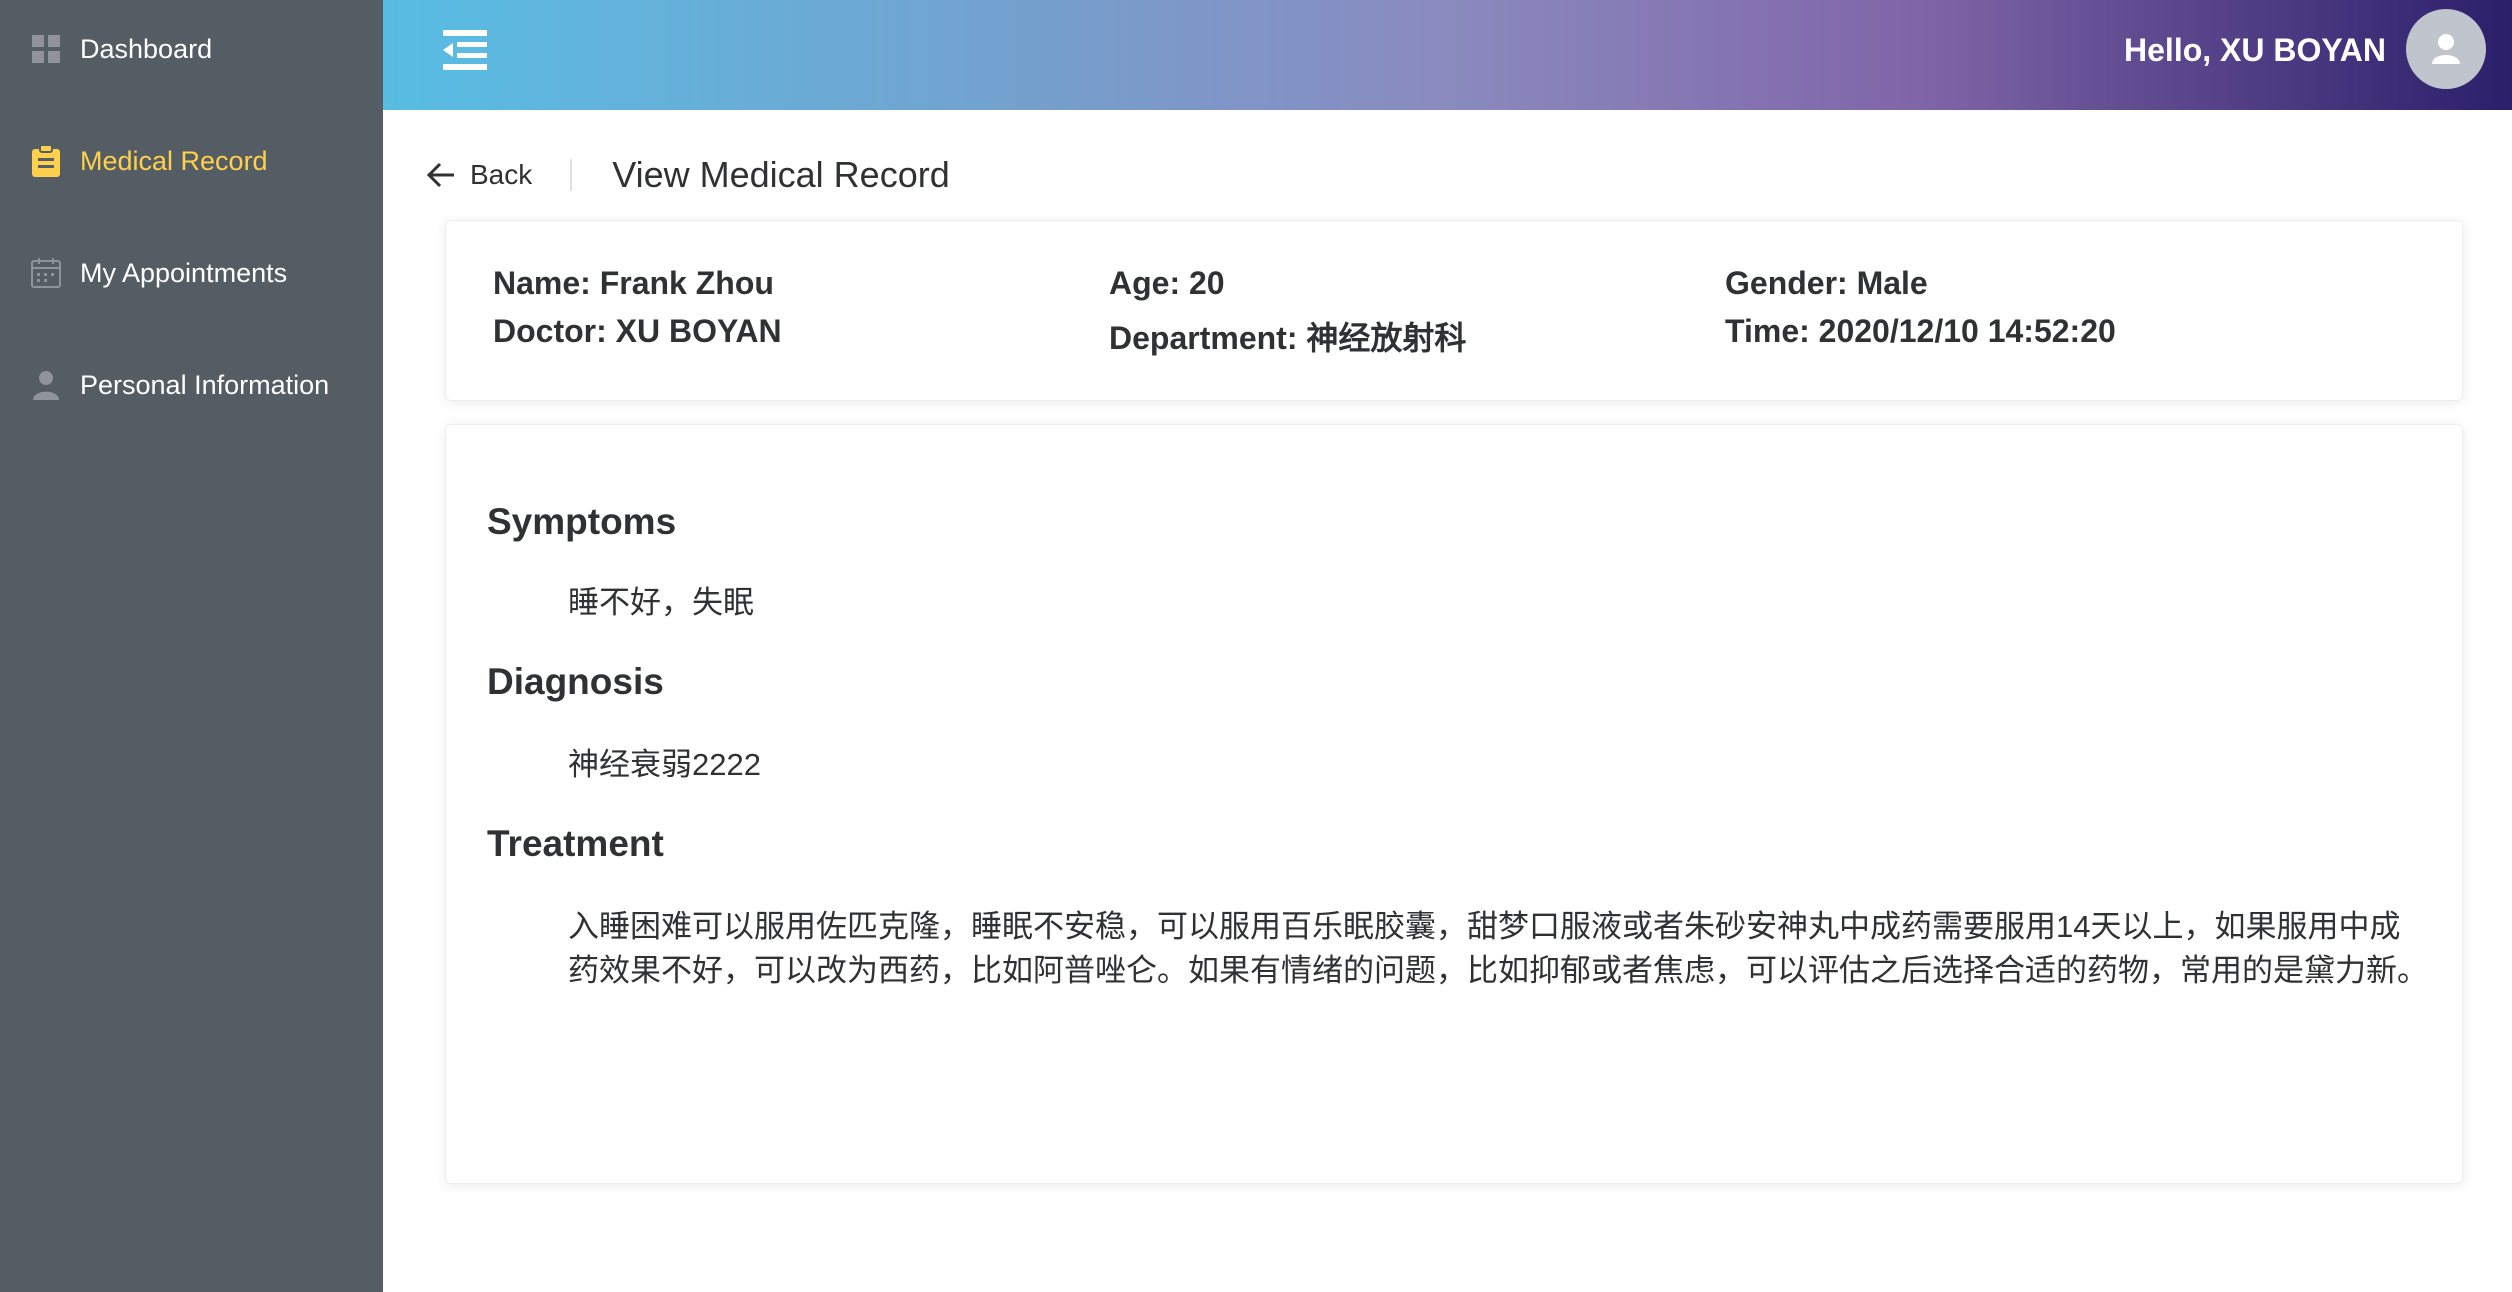 The image size is (2512, 1292). Describe the element at coordinates (46, 49) in the screenshot. I see `dashboard-icon` at that location.